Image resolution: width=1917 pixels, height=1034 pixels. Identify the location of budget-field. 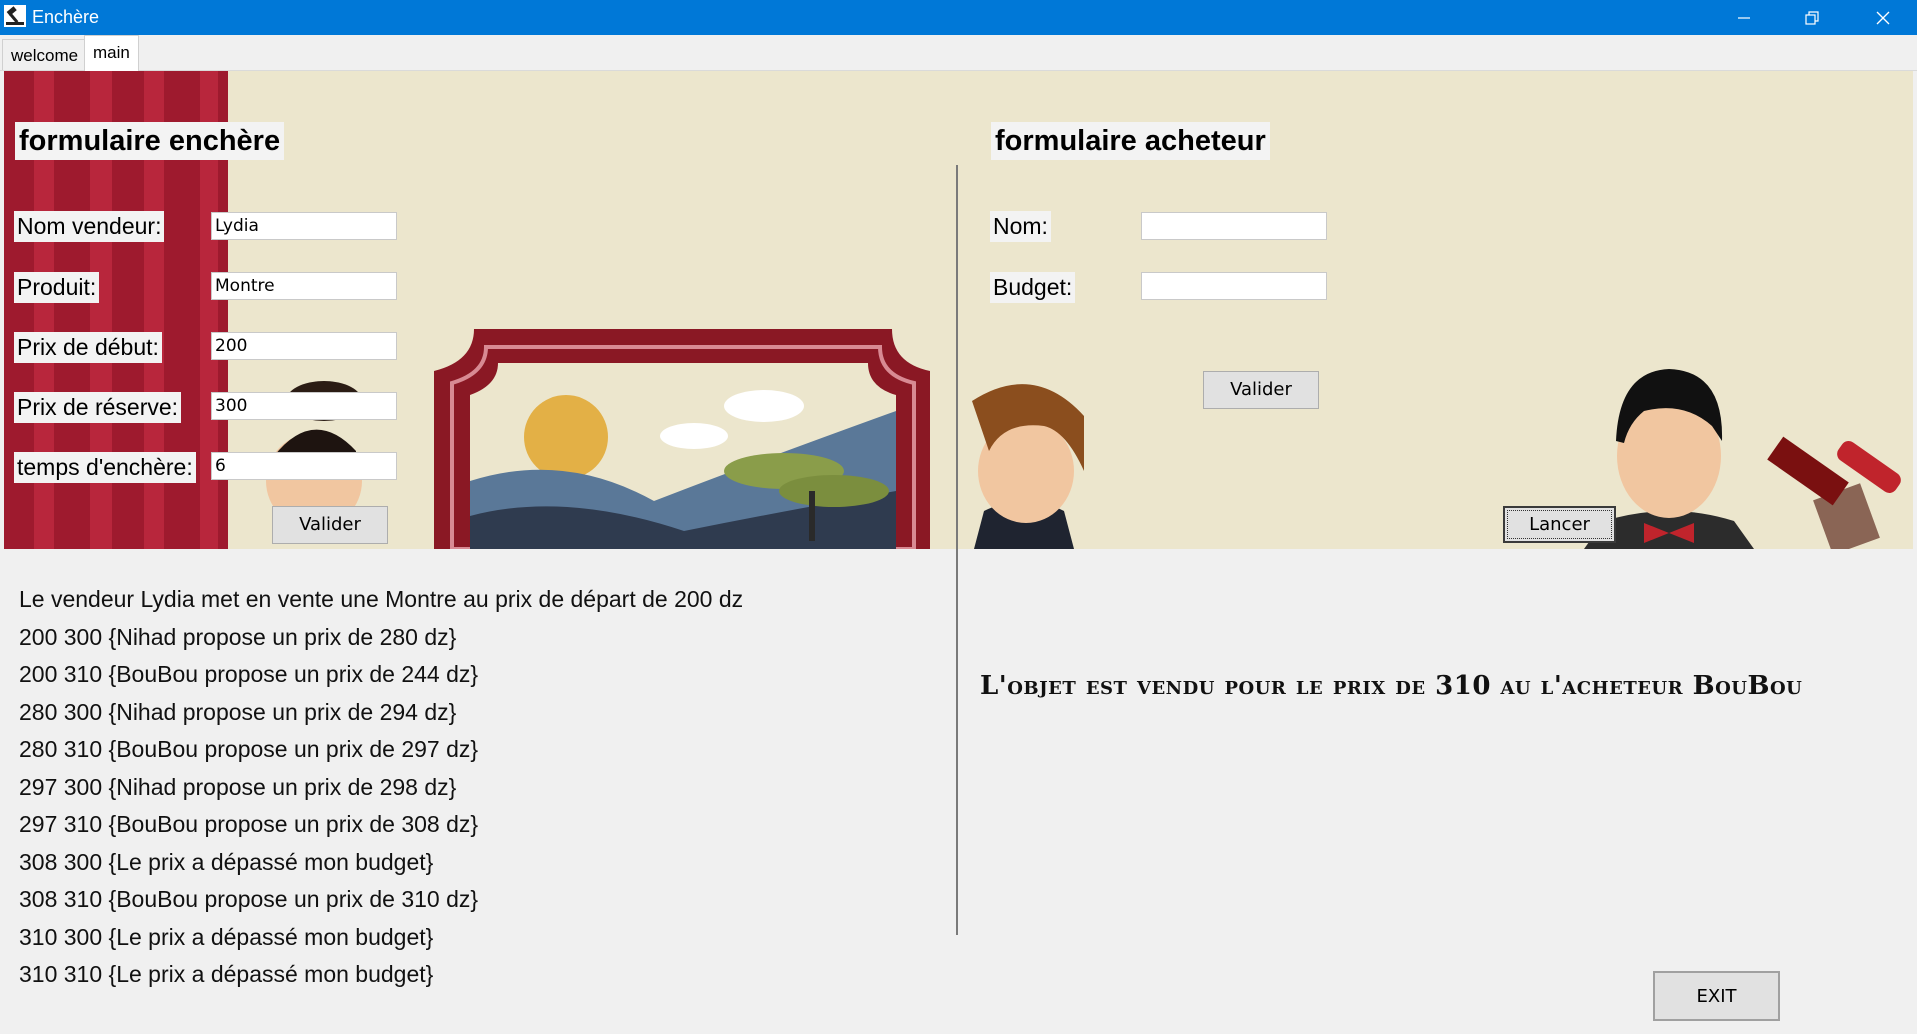
(1234, 286).